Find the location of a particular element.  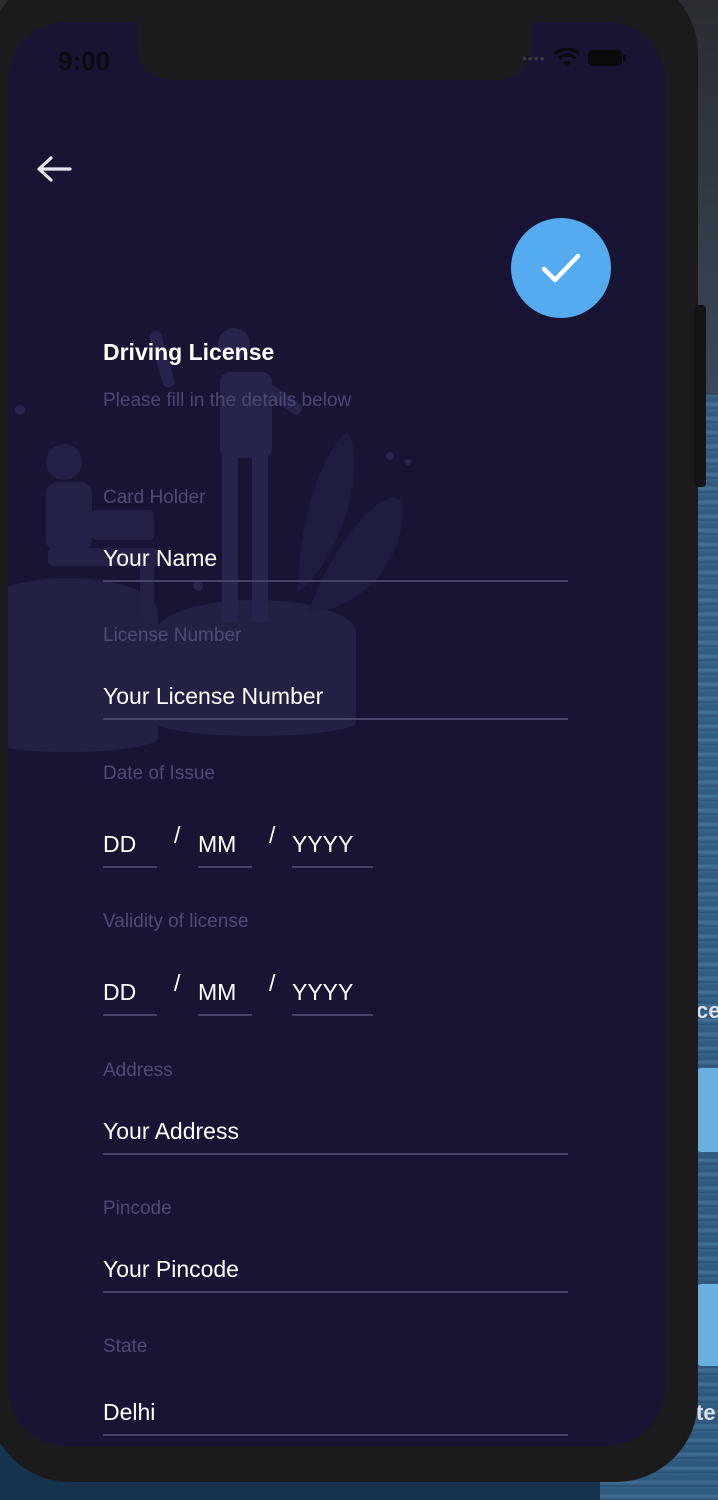

battery-icon is located at coordinates (606, 58).